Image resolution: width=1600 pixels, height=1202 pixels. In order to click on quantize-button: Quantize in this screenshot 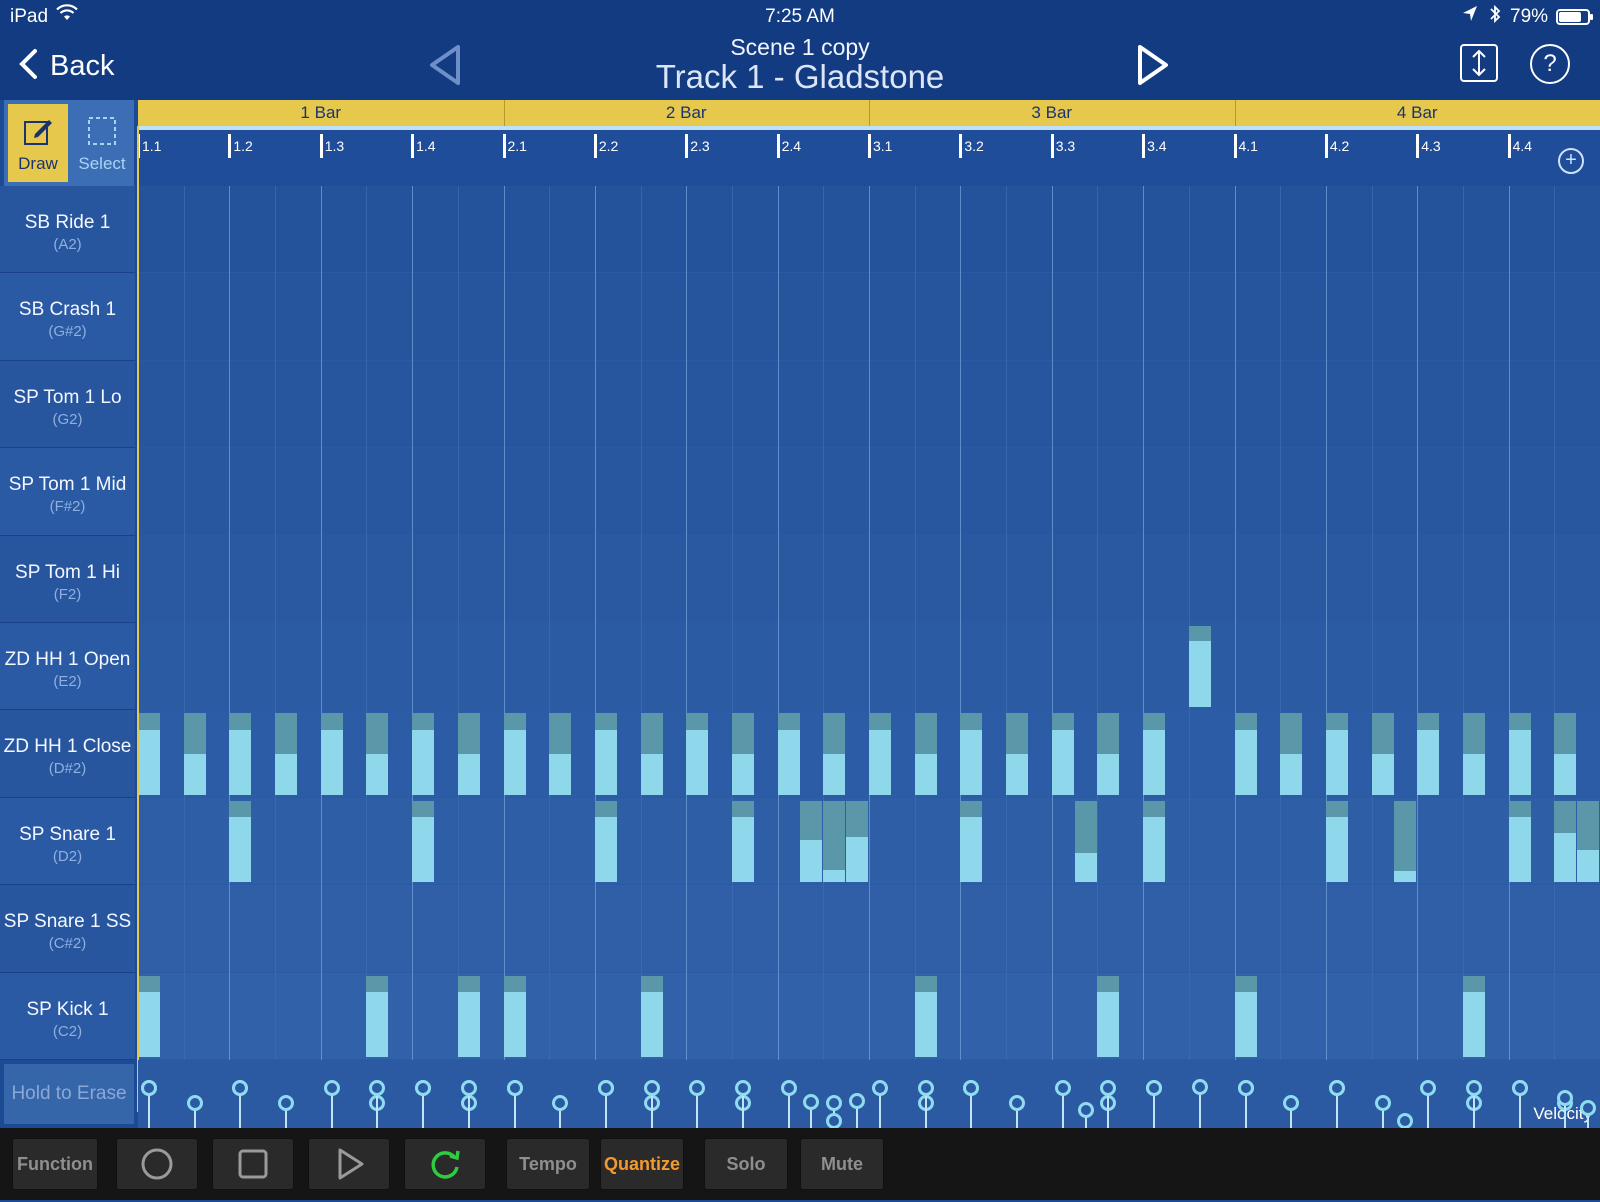, I will do `click(642, 1164)`.